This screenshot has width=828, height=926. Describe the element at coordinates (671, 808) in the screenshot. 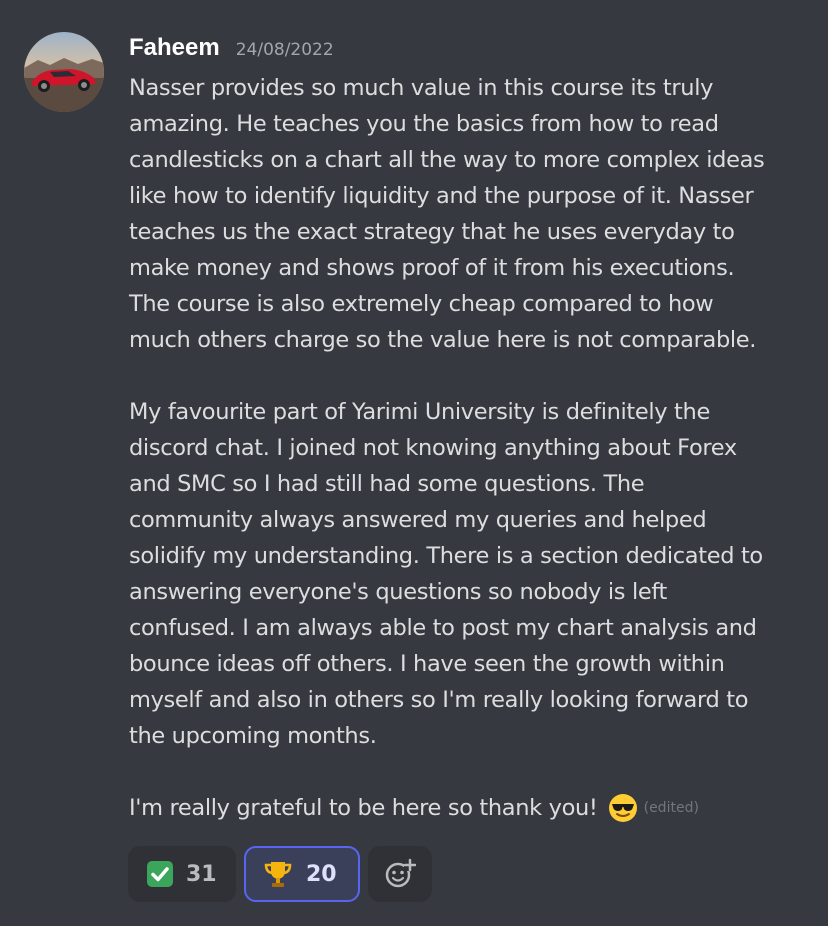

I see `edited-label: (edited)` at that location.